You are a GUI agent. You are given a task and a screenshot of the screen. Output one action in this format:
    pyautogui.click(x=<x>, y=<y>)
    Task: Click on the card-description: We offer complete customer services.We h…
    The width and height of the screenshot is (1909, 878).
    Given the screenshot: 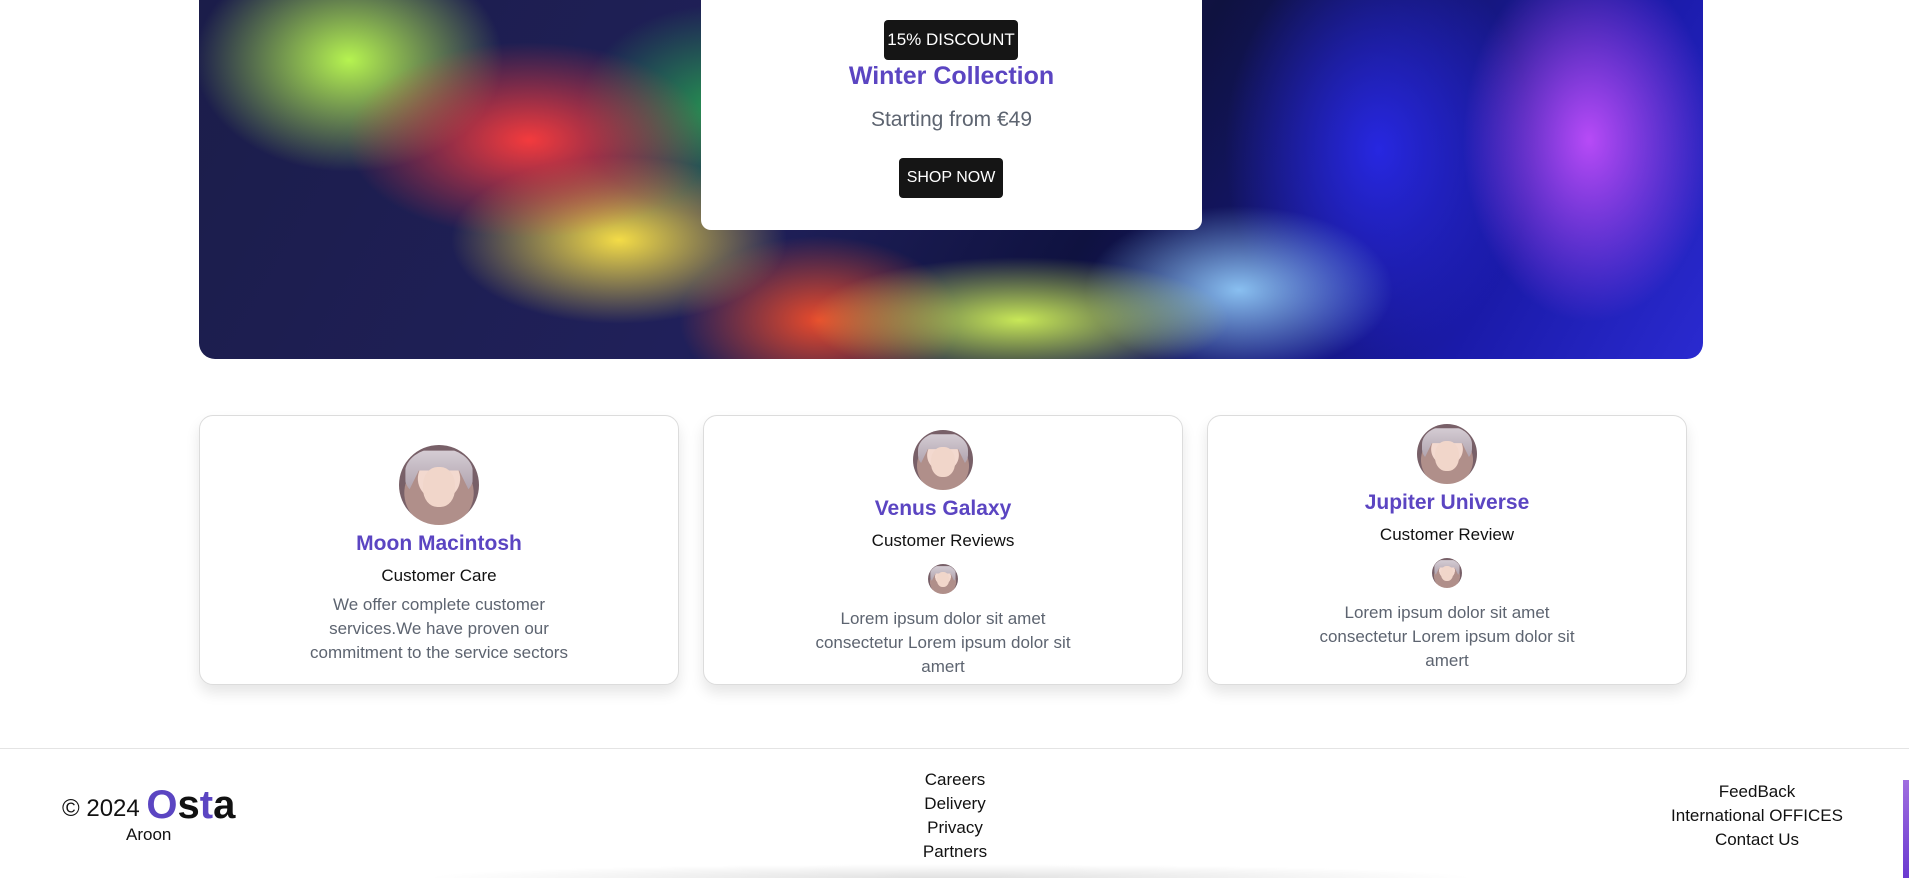 What is the action you would take?
    pyautogui.click(x=439, y=628)
    